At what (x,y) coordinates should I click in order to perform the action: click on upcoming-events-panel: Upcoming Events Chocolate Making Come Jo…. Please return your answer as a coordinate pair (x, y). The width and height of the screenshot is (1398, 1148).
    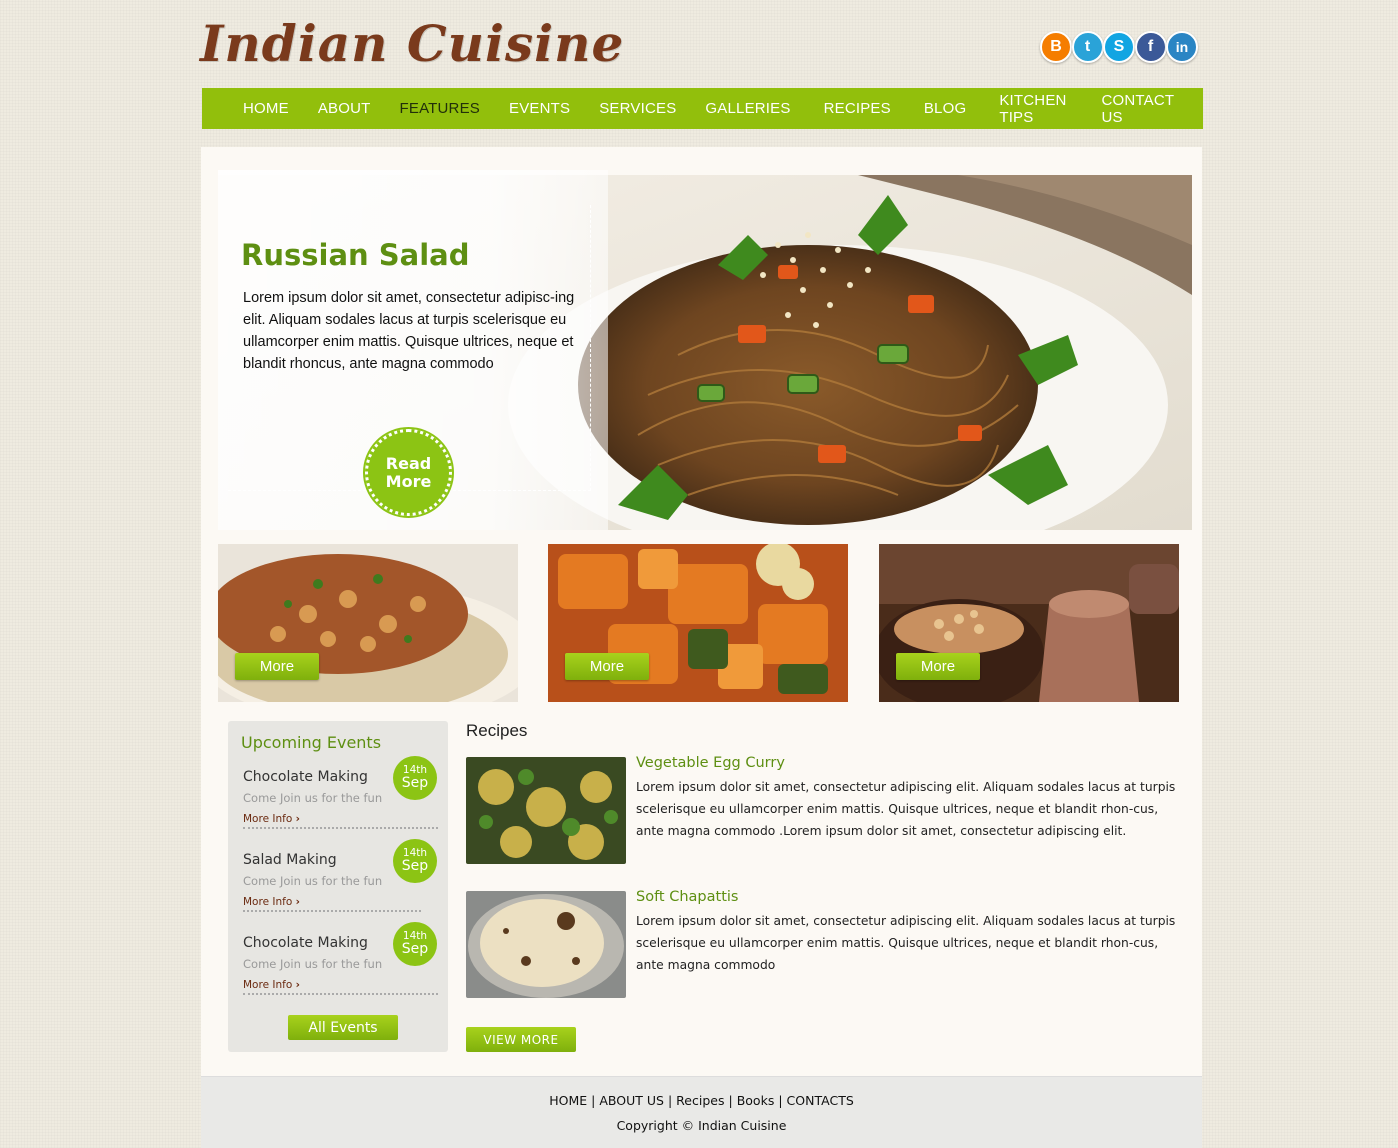
    Looking at the image, I should click on (338, 886).